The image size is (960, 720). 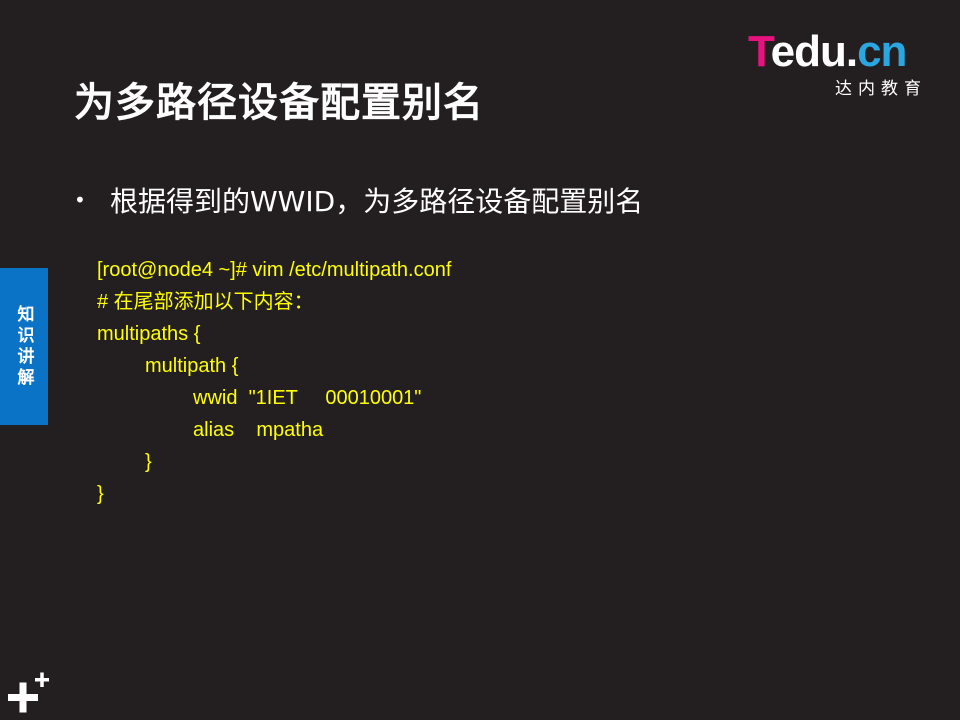 I want to click on code-line-wwid: wwid "1IET 00010001", so click(x=307, y=398).